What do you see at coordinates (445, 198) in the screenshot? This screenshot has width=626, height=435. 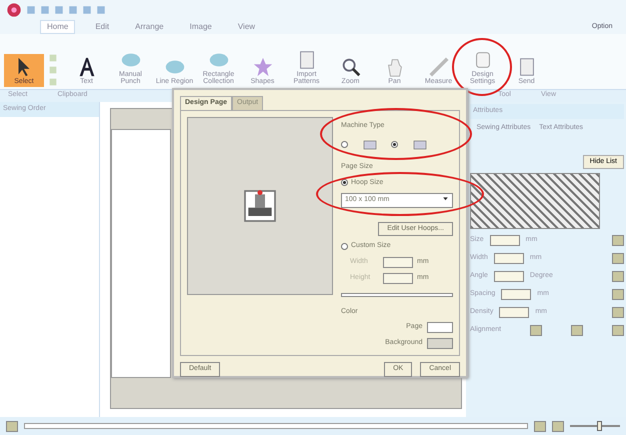 I see `caret-icon` at bounding box center [445, 198].